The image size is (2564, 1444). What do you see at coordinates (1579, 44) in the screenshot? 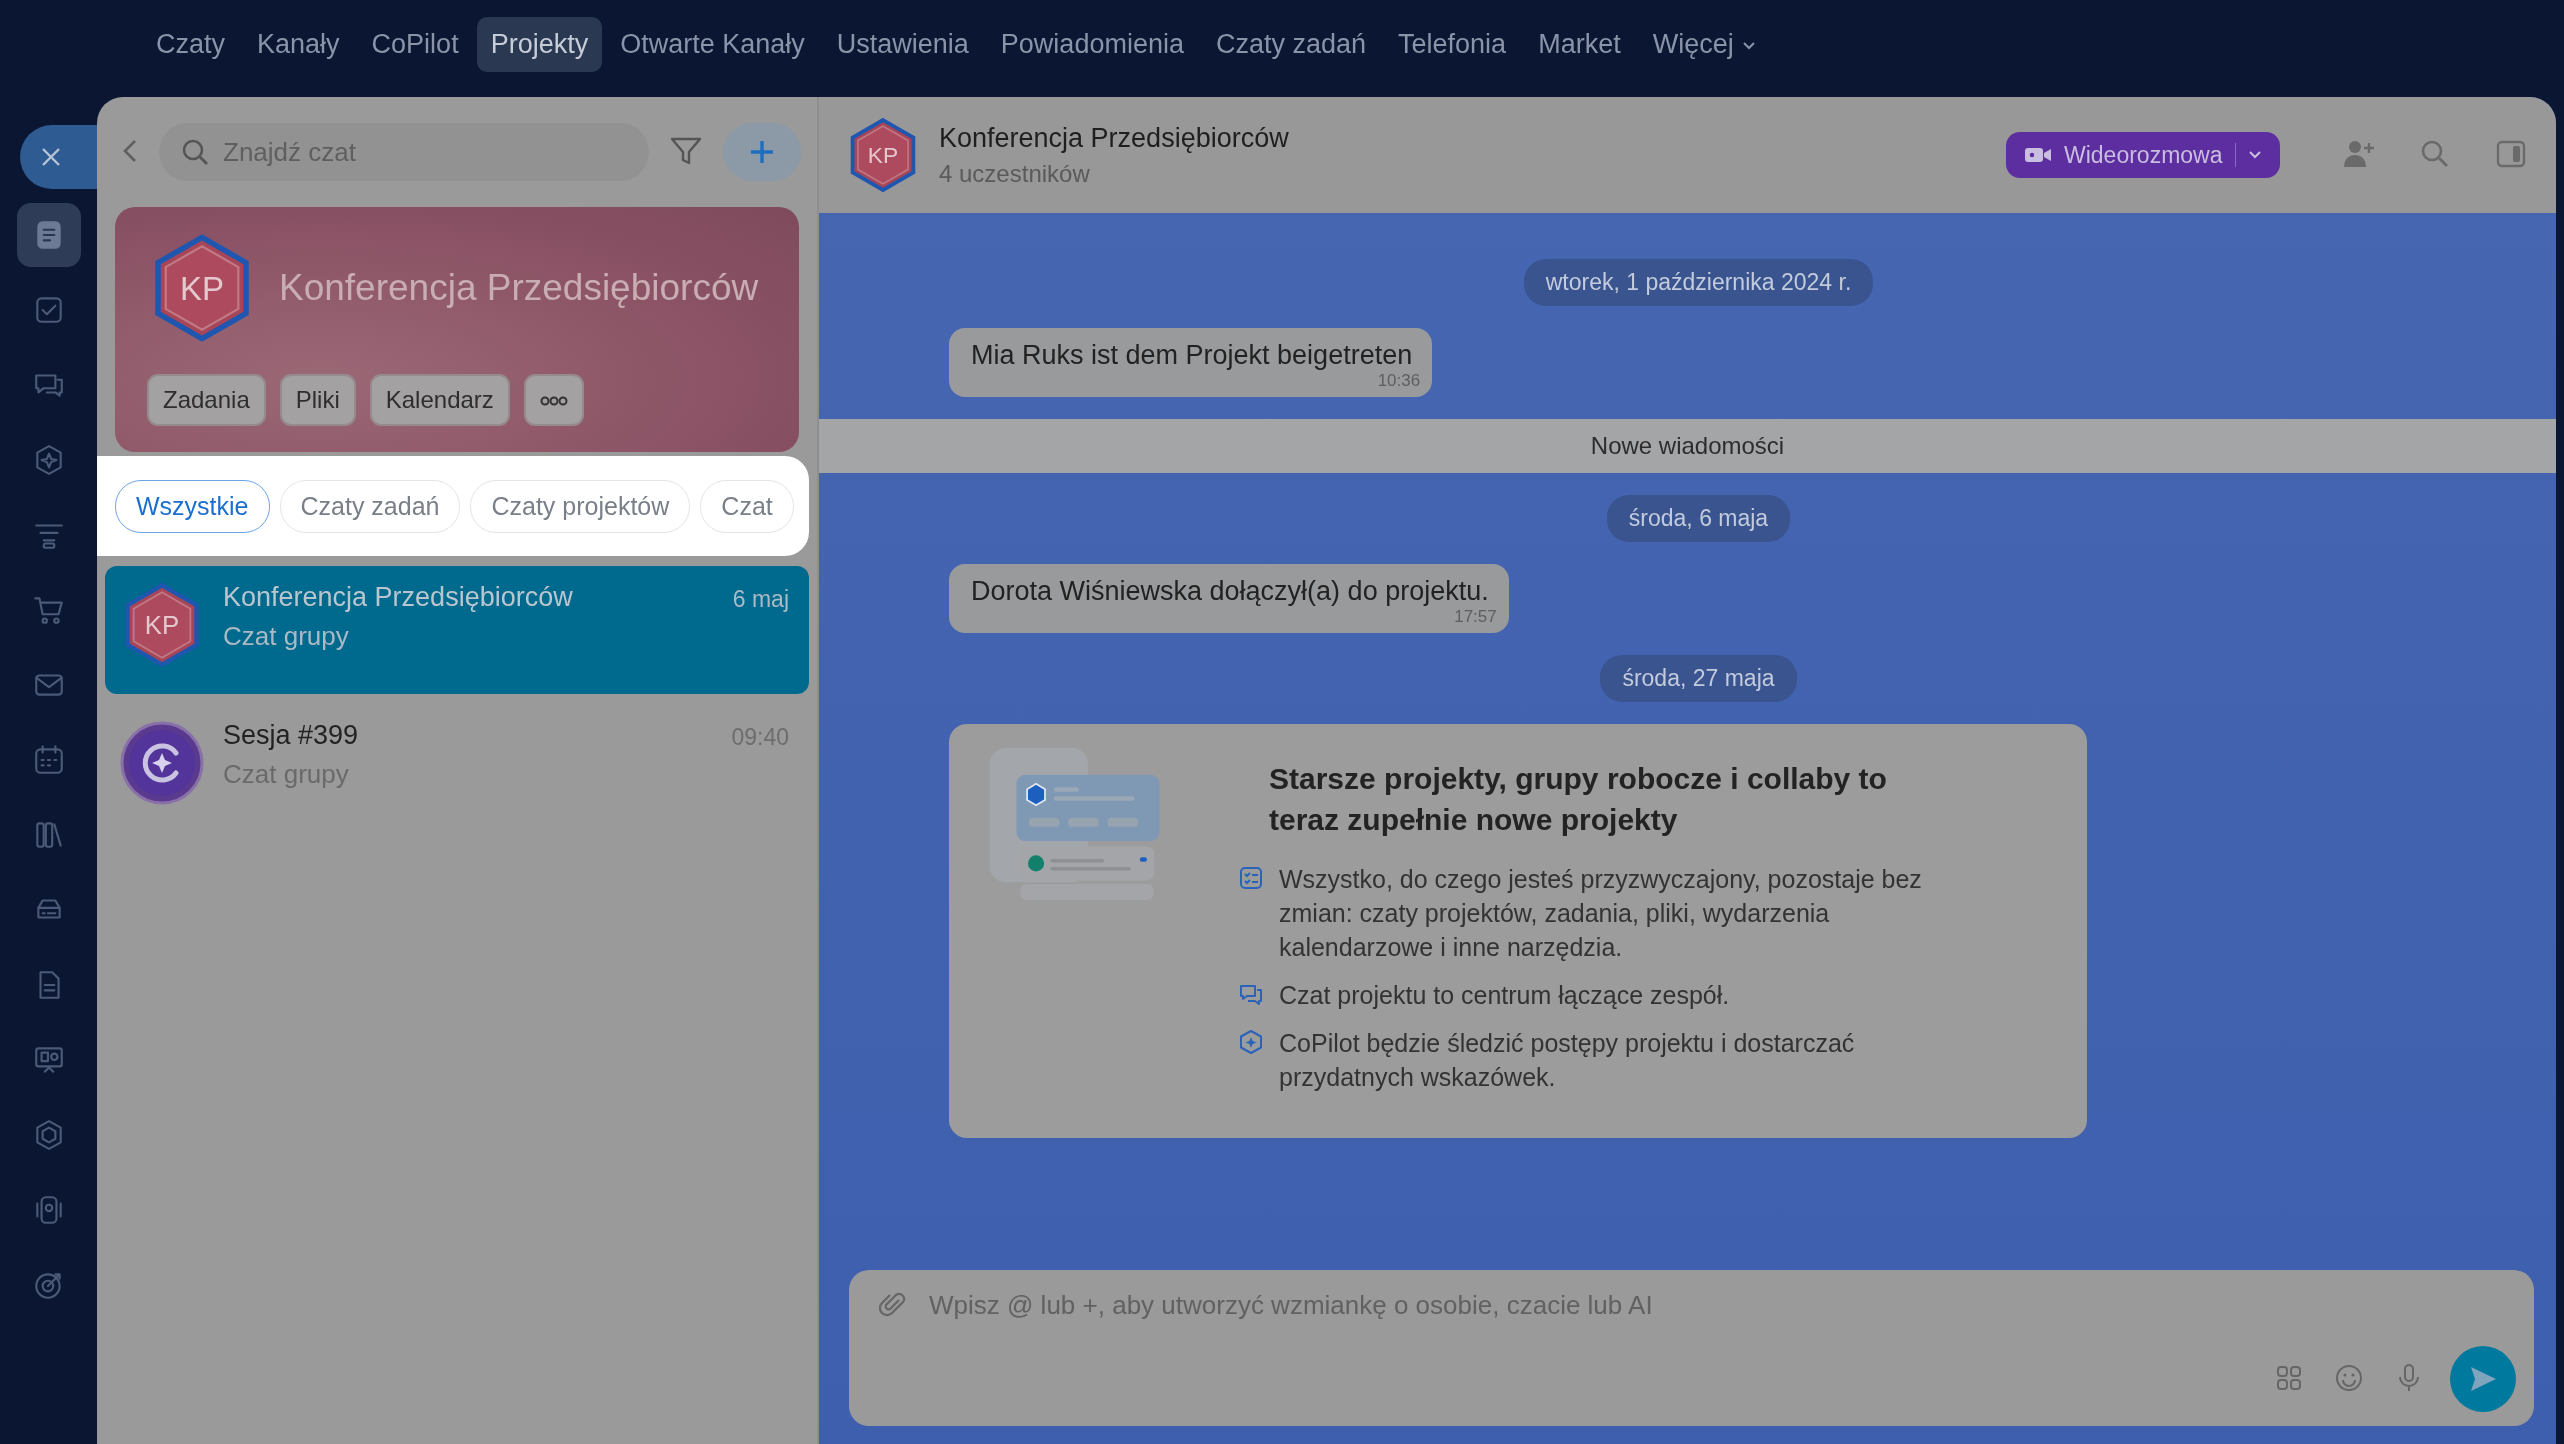
I see `nav-tab: Market` at bounding box center [1579, 44].